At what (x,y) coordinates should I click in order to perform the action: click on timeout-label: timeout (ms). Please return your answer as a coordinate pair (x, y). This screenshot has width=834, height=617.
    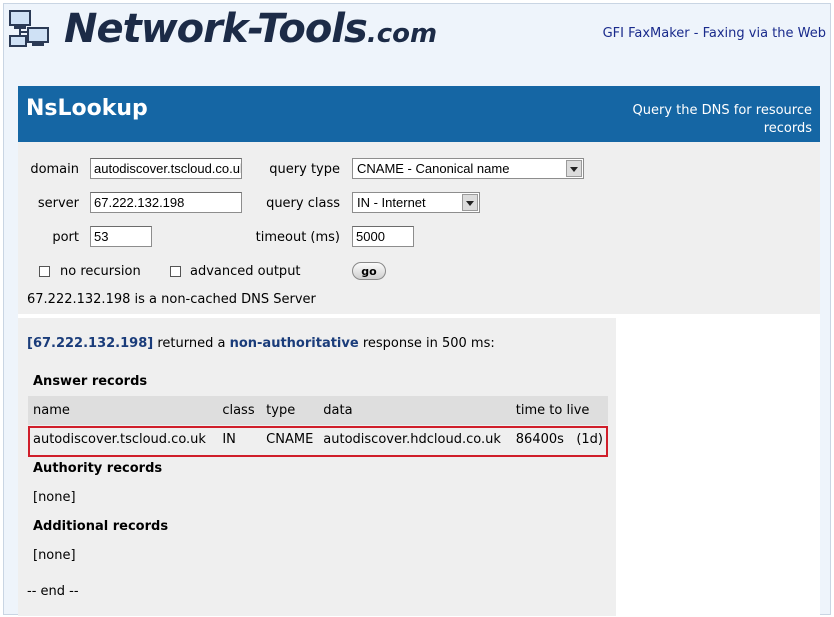
    Looking at the image, I should click on (297, 237).